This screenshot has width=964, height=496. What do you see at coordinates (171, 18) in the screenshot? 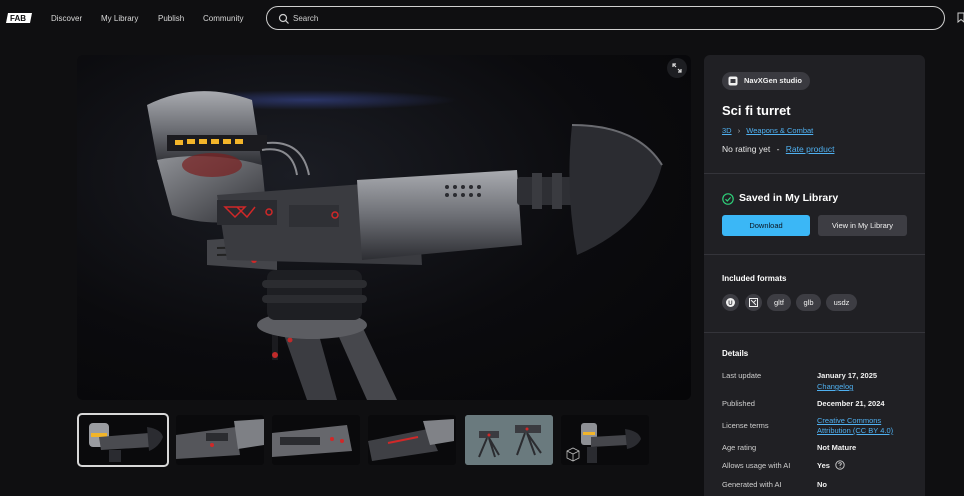
I see `nav-publish: Publish` at bounding box center [171, 18].